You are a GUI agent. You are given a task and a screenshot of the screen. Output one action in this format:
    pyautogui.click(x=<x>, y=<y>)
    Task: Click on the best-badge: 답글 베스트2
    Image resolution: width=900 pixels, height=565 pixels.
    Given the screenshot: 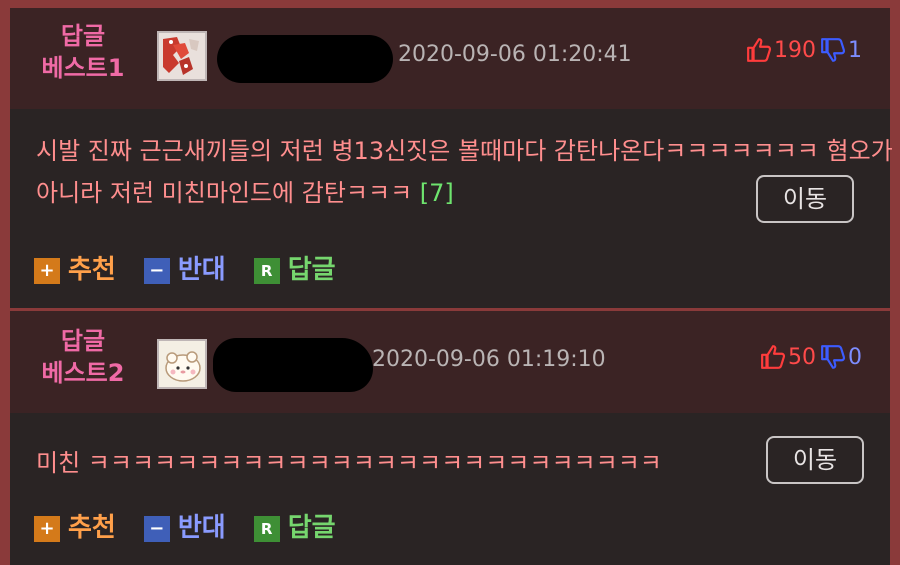 What is the action you would take?
    pyautogui.click(x=83, y=357)
    